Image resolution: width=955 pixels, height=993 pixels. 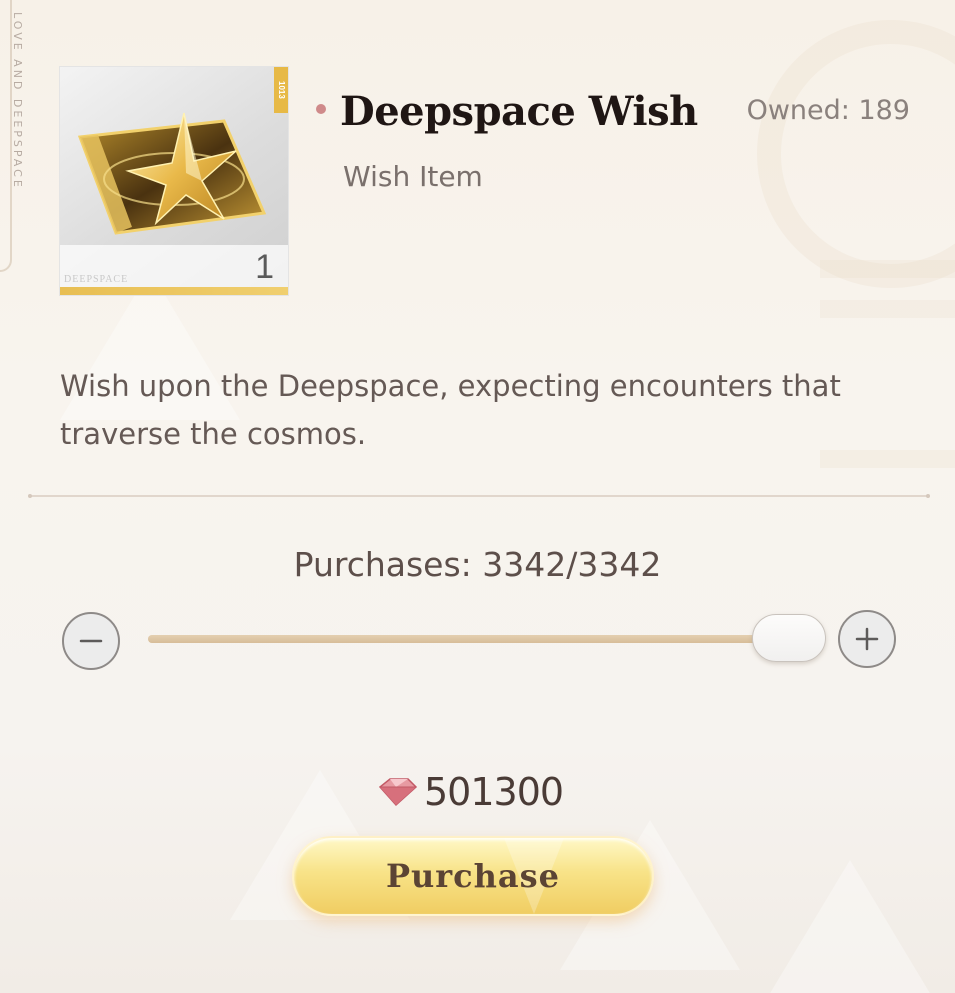 I want to click on increase-button, so click(x=867, y=639).